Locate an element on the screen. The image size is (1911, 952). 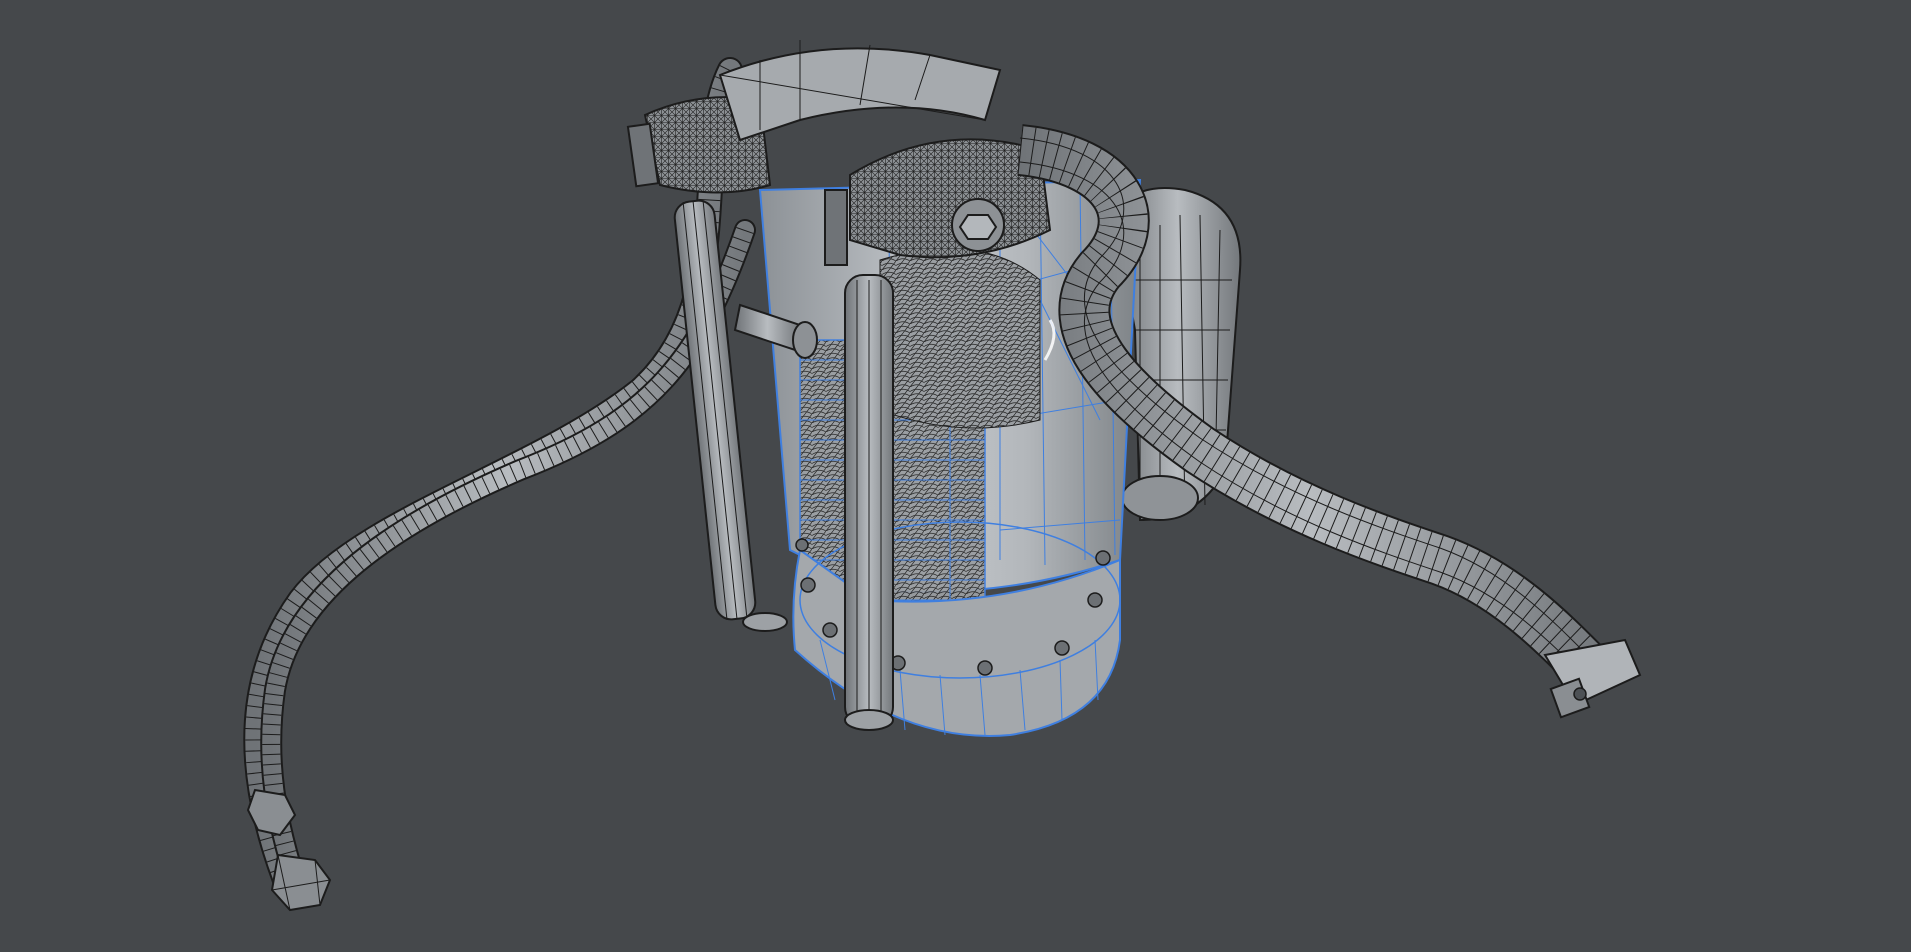
support-leg-front is located at coordinates (869, 502).